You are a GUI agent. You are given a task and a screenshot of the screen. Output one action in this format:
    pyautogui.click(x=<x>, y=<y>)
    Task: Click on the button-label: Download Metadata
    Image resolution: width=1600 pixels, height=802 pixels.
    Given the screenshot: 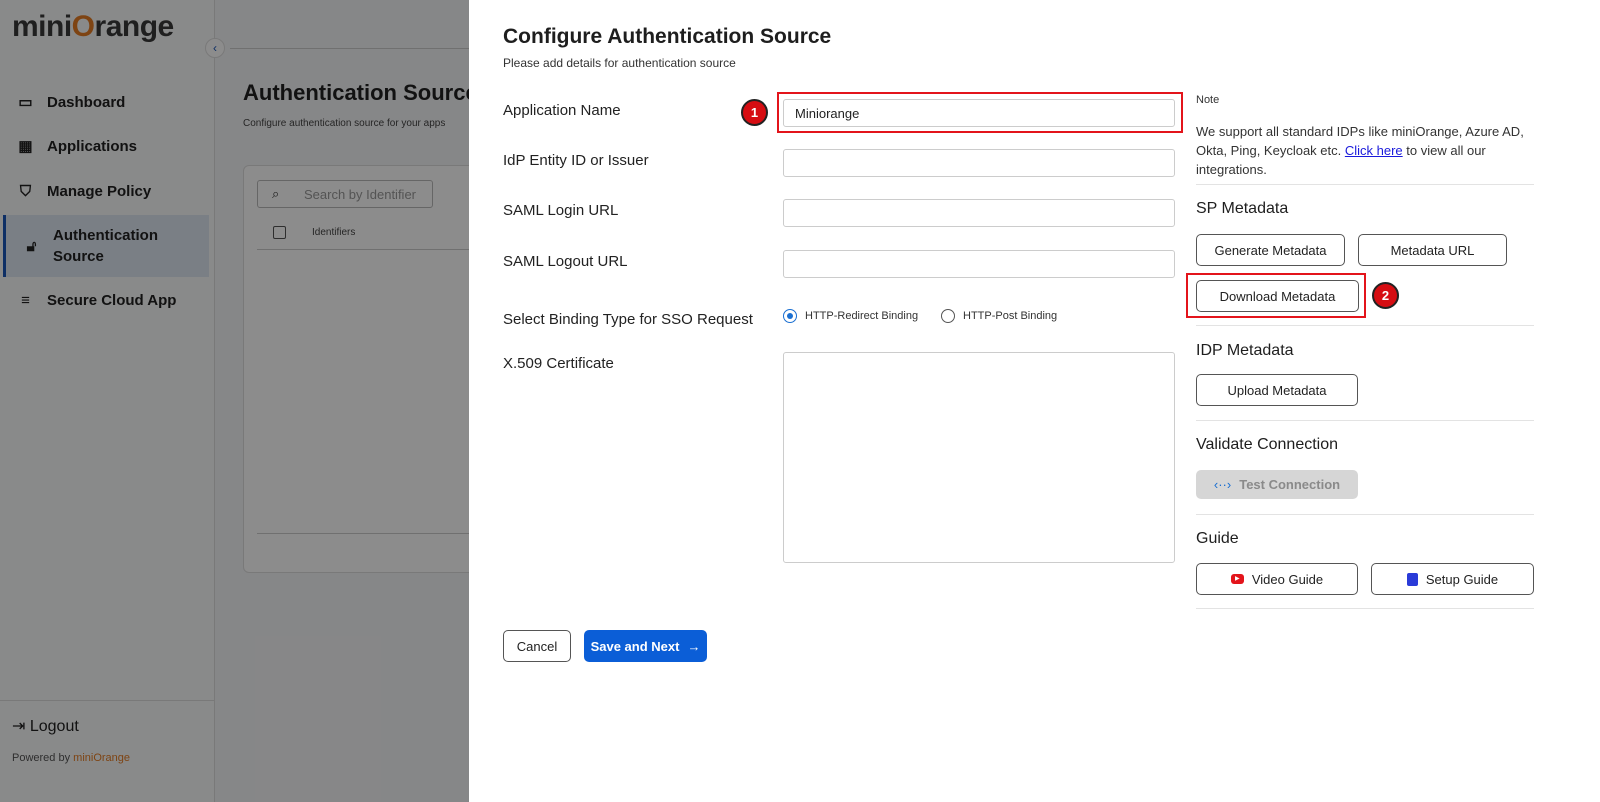 What is the action you would take?
    pyautogui.click(x=1277, y=296)
    